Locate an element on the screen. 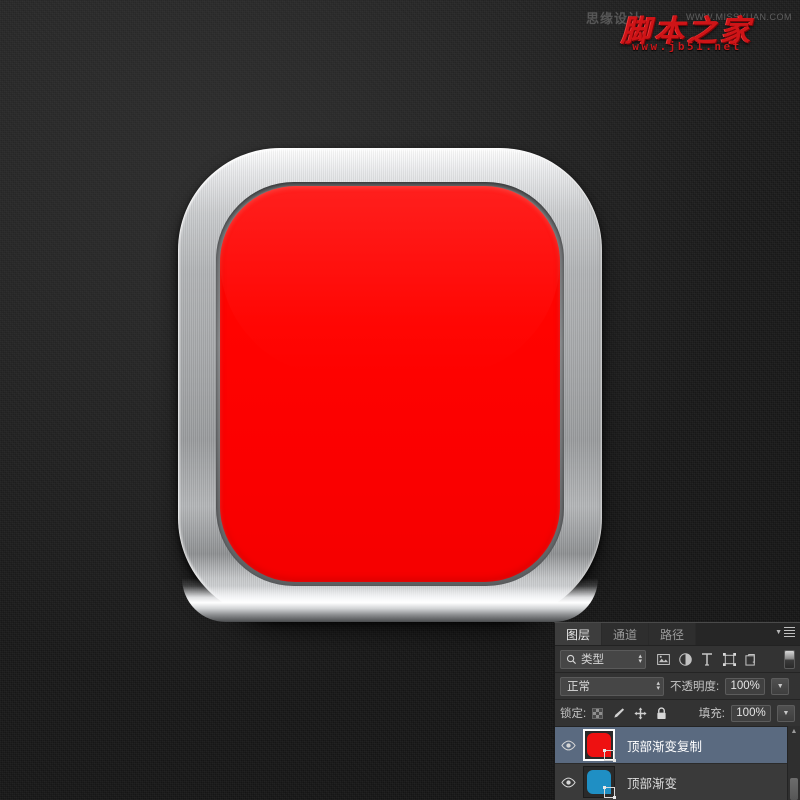 The width and height of the screenshot is (800, 800). type-layer-filter-icon is located at coordinates (707, 659).